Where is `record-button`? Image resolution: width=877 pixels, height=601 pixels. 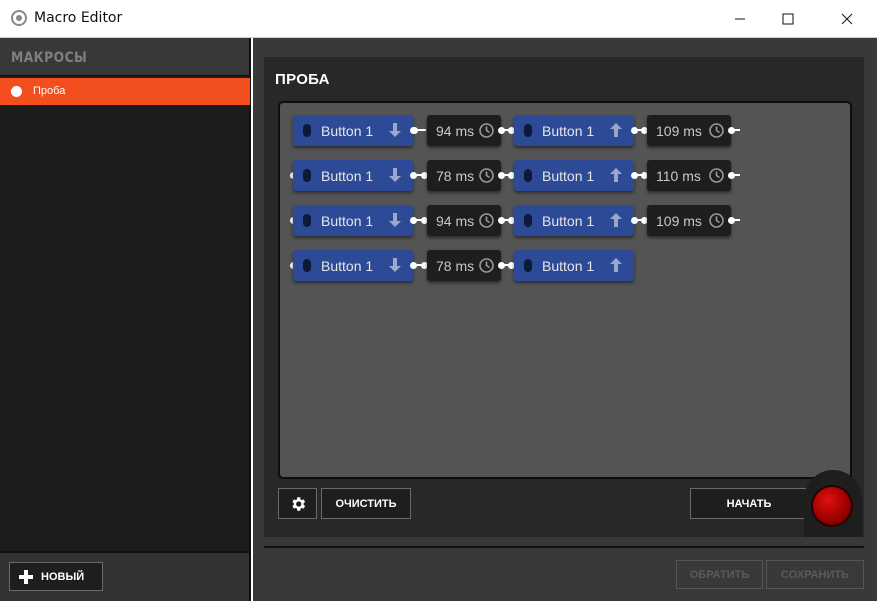 record-button is located at coordinates (832, 506).